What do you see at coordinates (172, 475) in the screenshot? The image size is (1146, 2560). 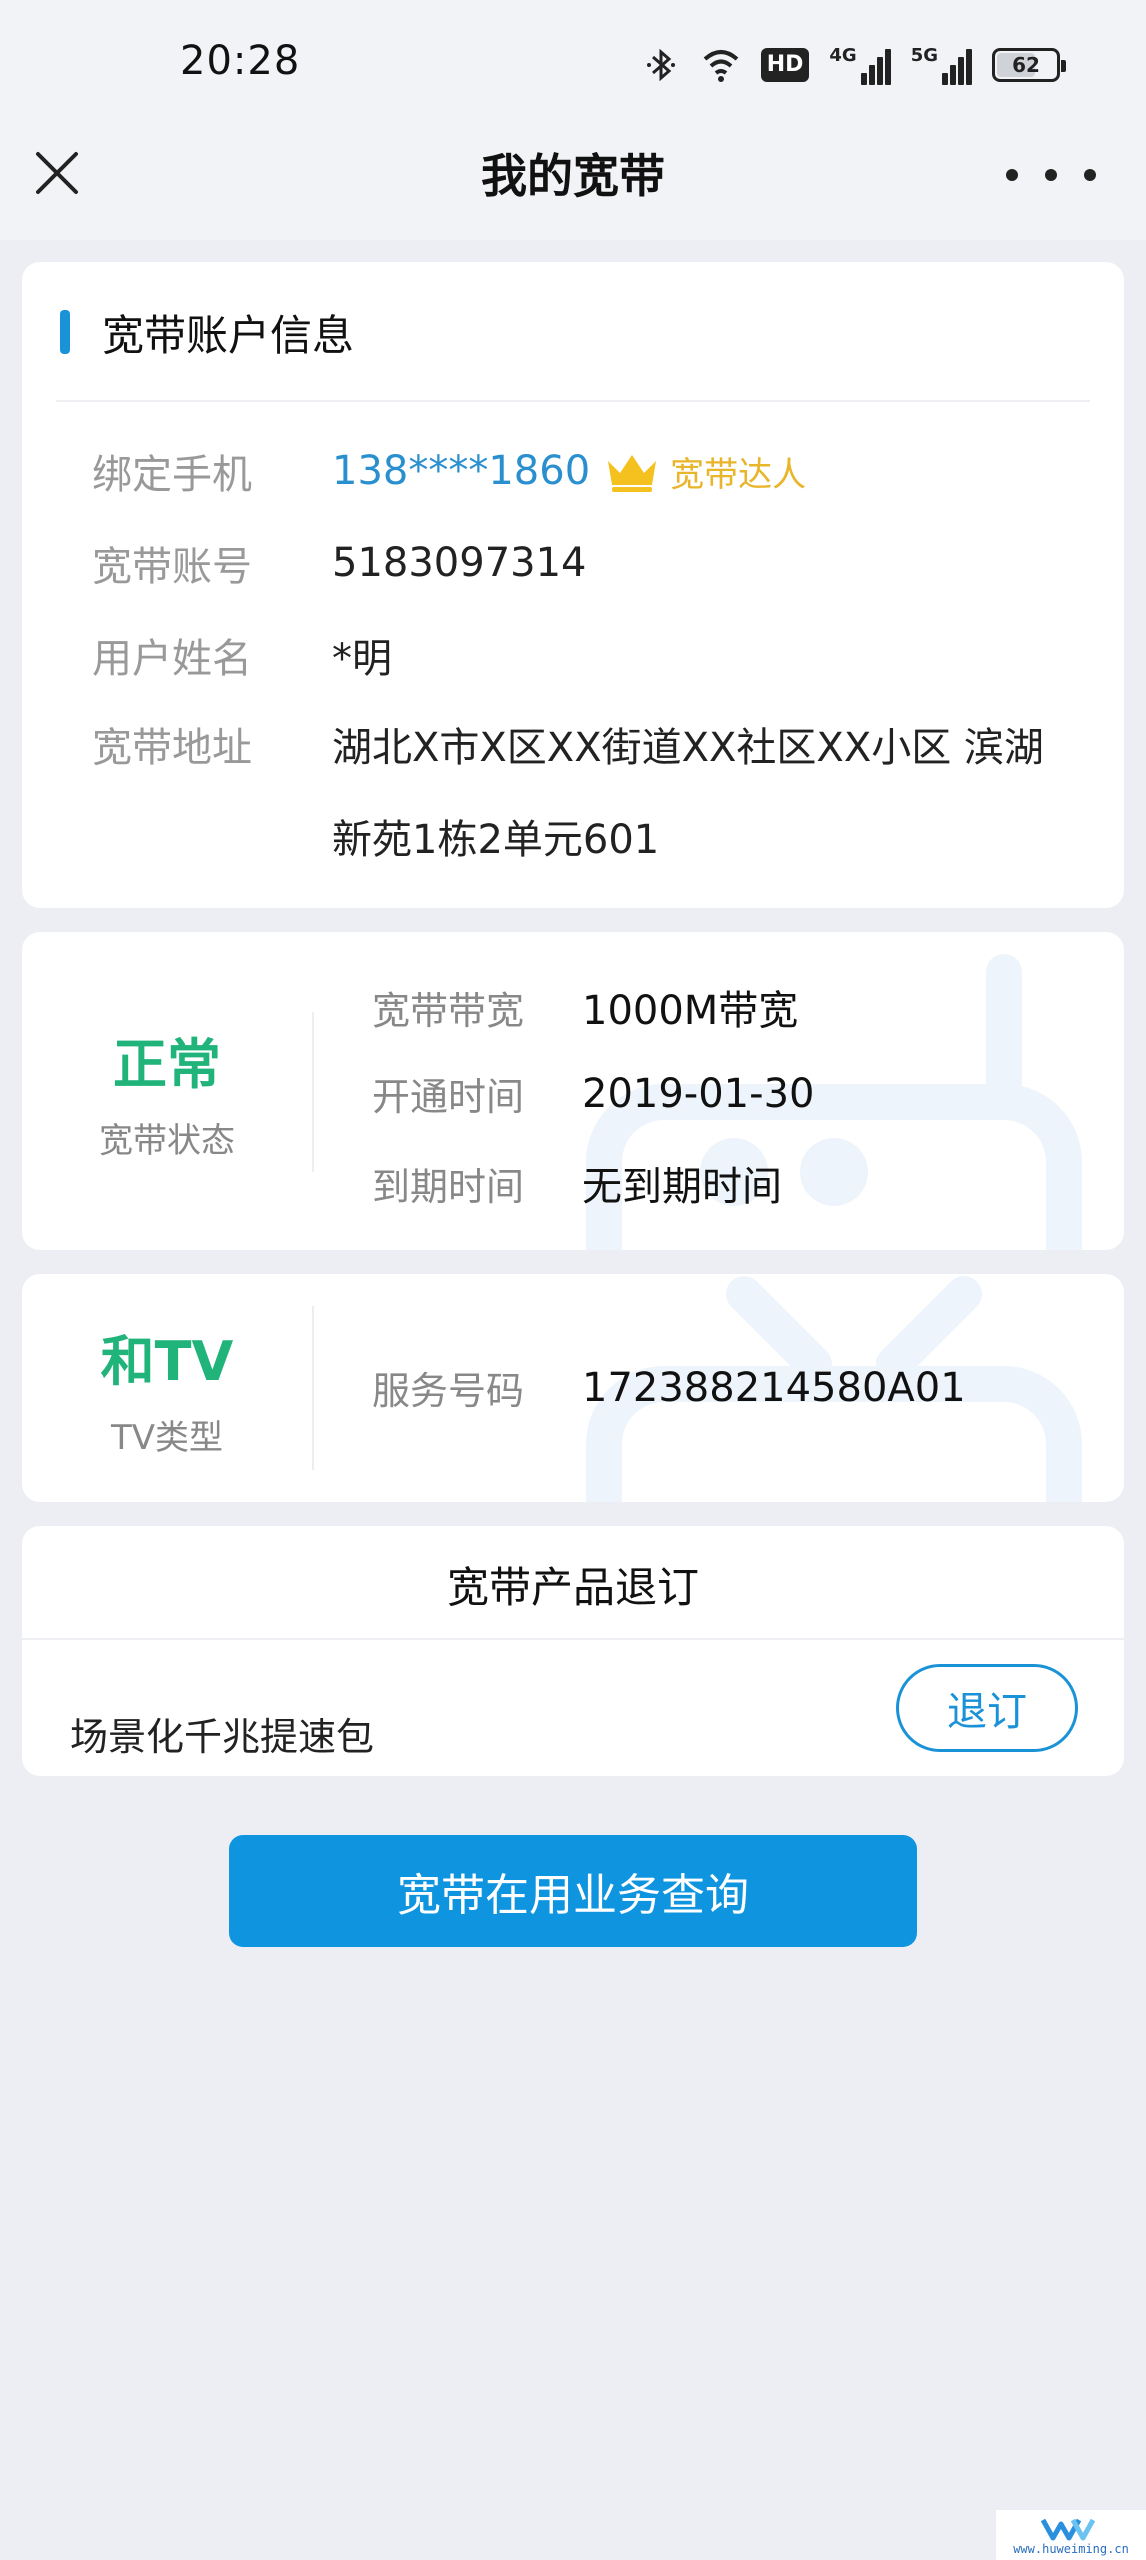 I see `phone-label: 绑定手机` at bounding box center [172, 475].